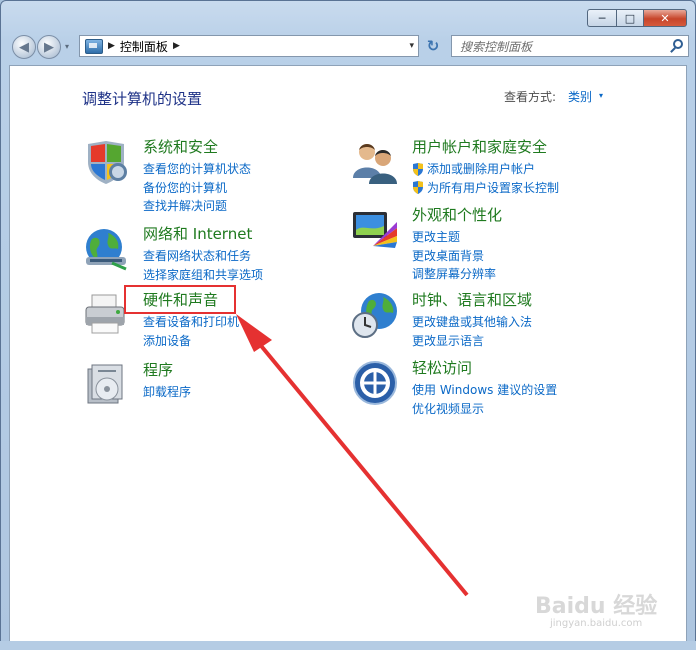 The height and width of the screenshot is (650, 696). I want to click on back-button: ◀, so click(24, 47).